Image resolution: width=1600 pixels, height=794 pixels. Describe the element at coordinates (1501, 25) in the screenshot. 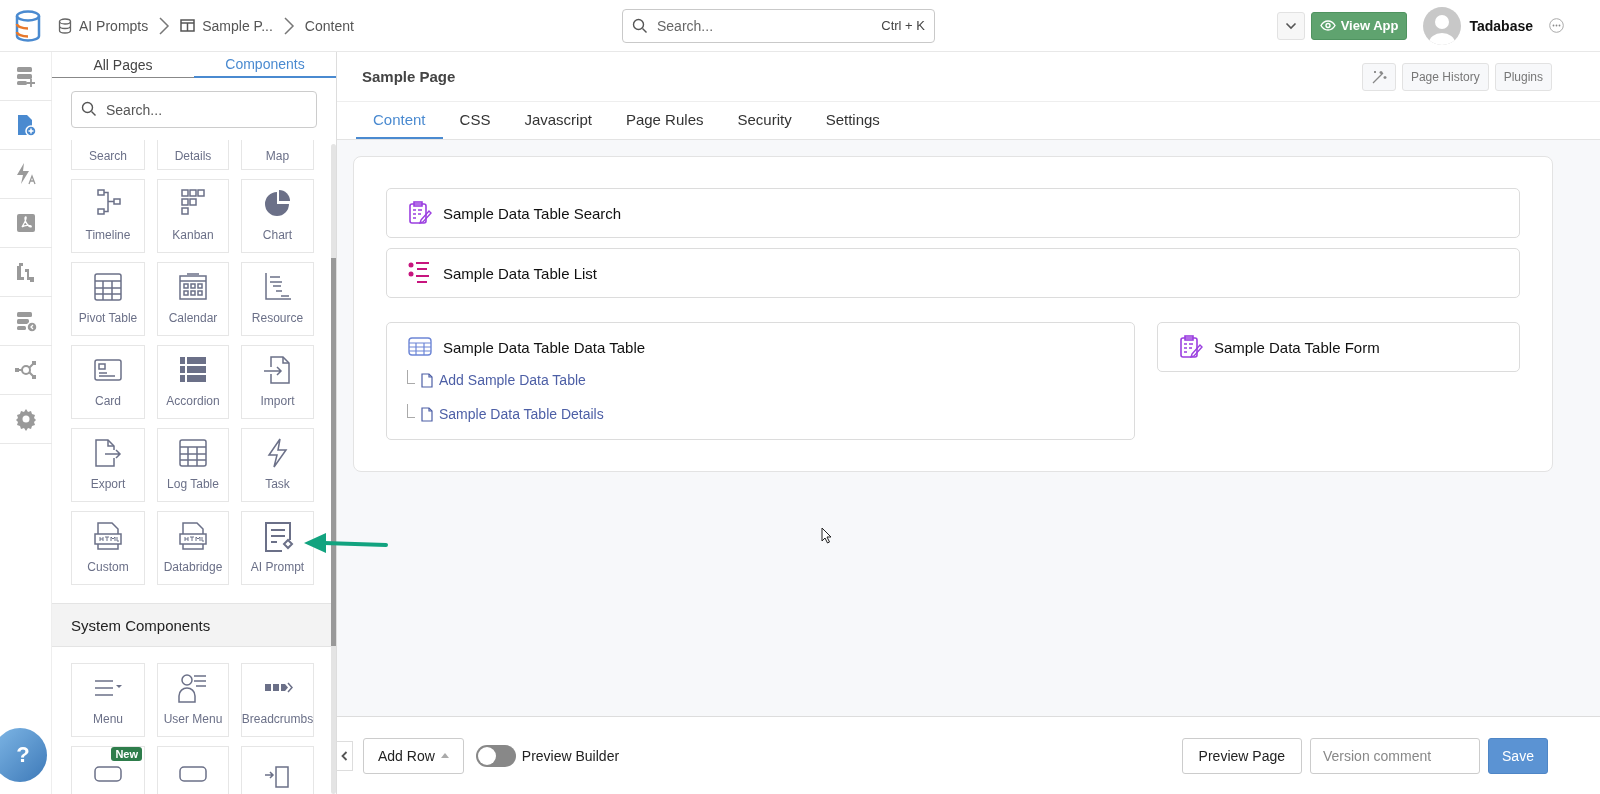

I see `user-name: Tadabase` at that location.